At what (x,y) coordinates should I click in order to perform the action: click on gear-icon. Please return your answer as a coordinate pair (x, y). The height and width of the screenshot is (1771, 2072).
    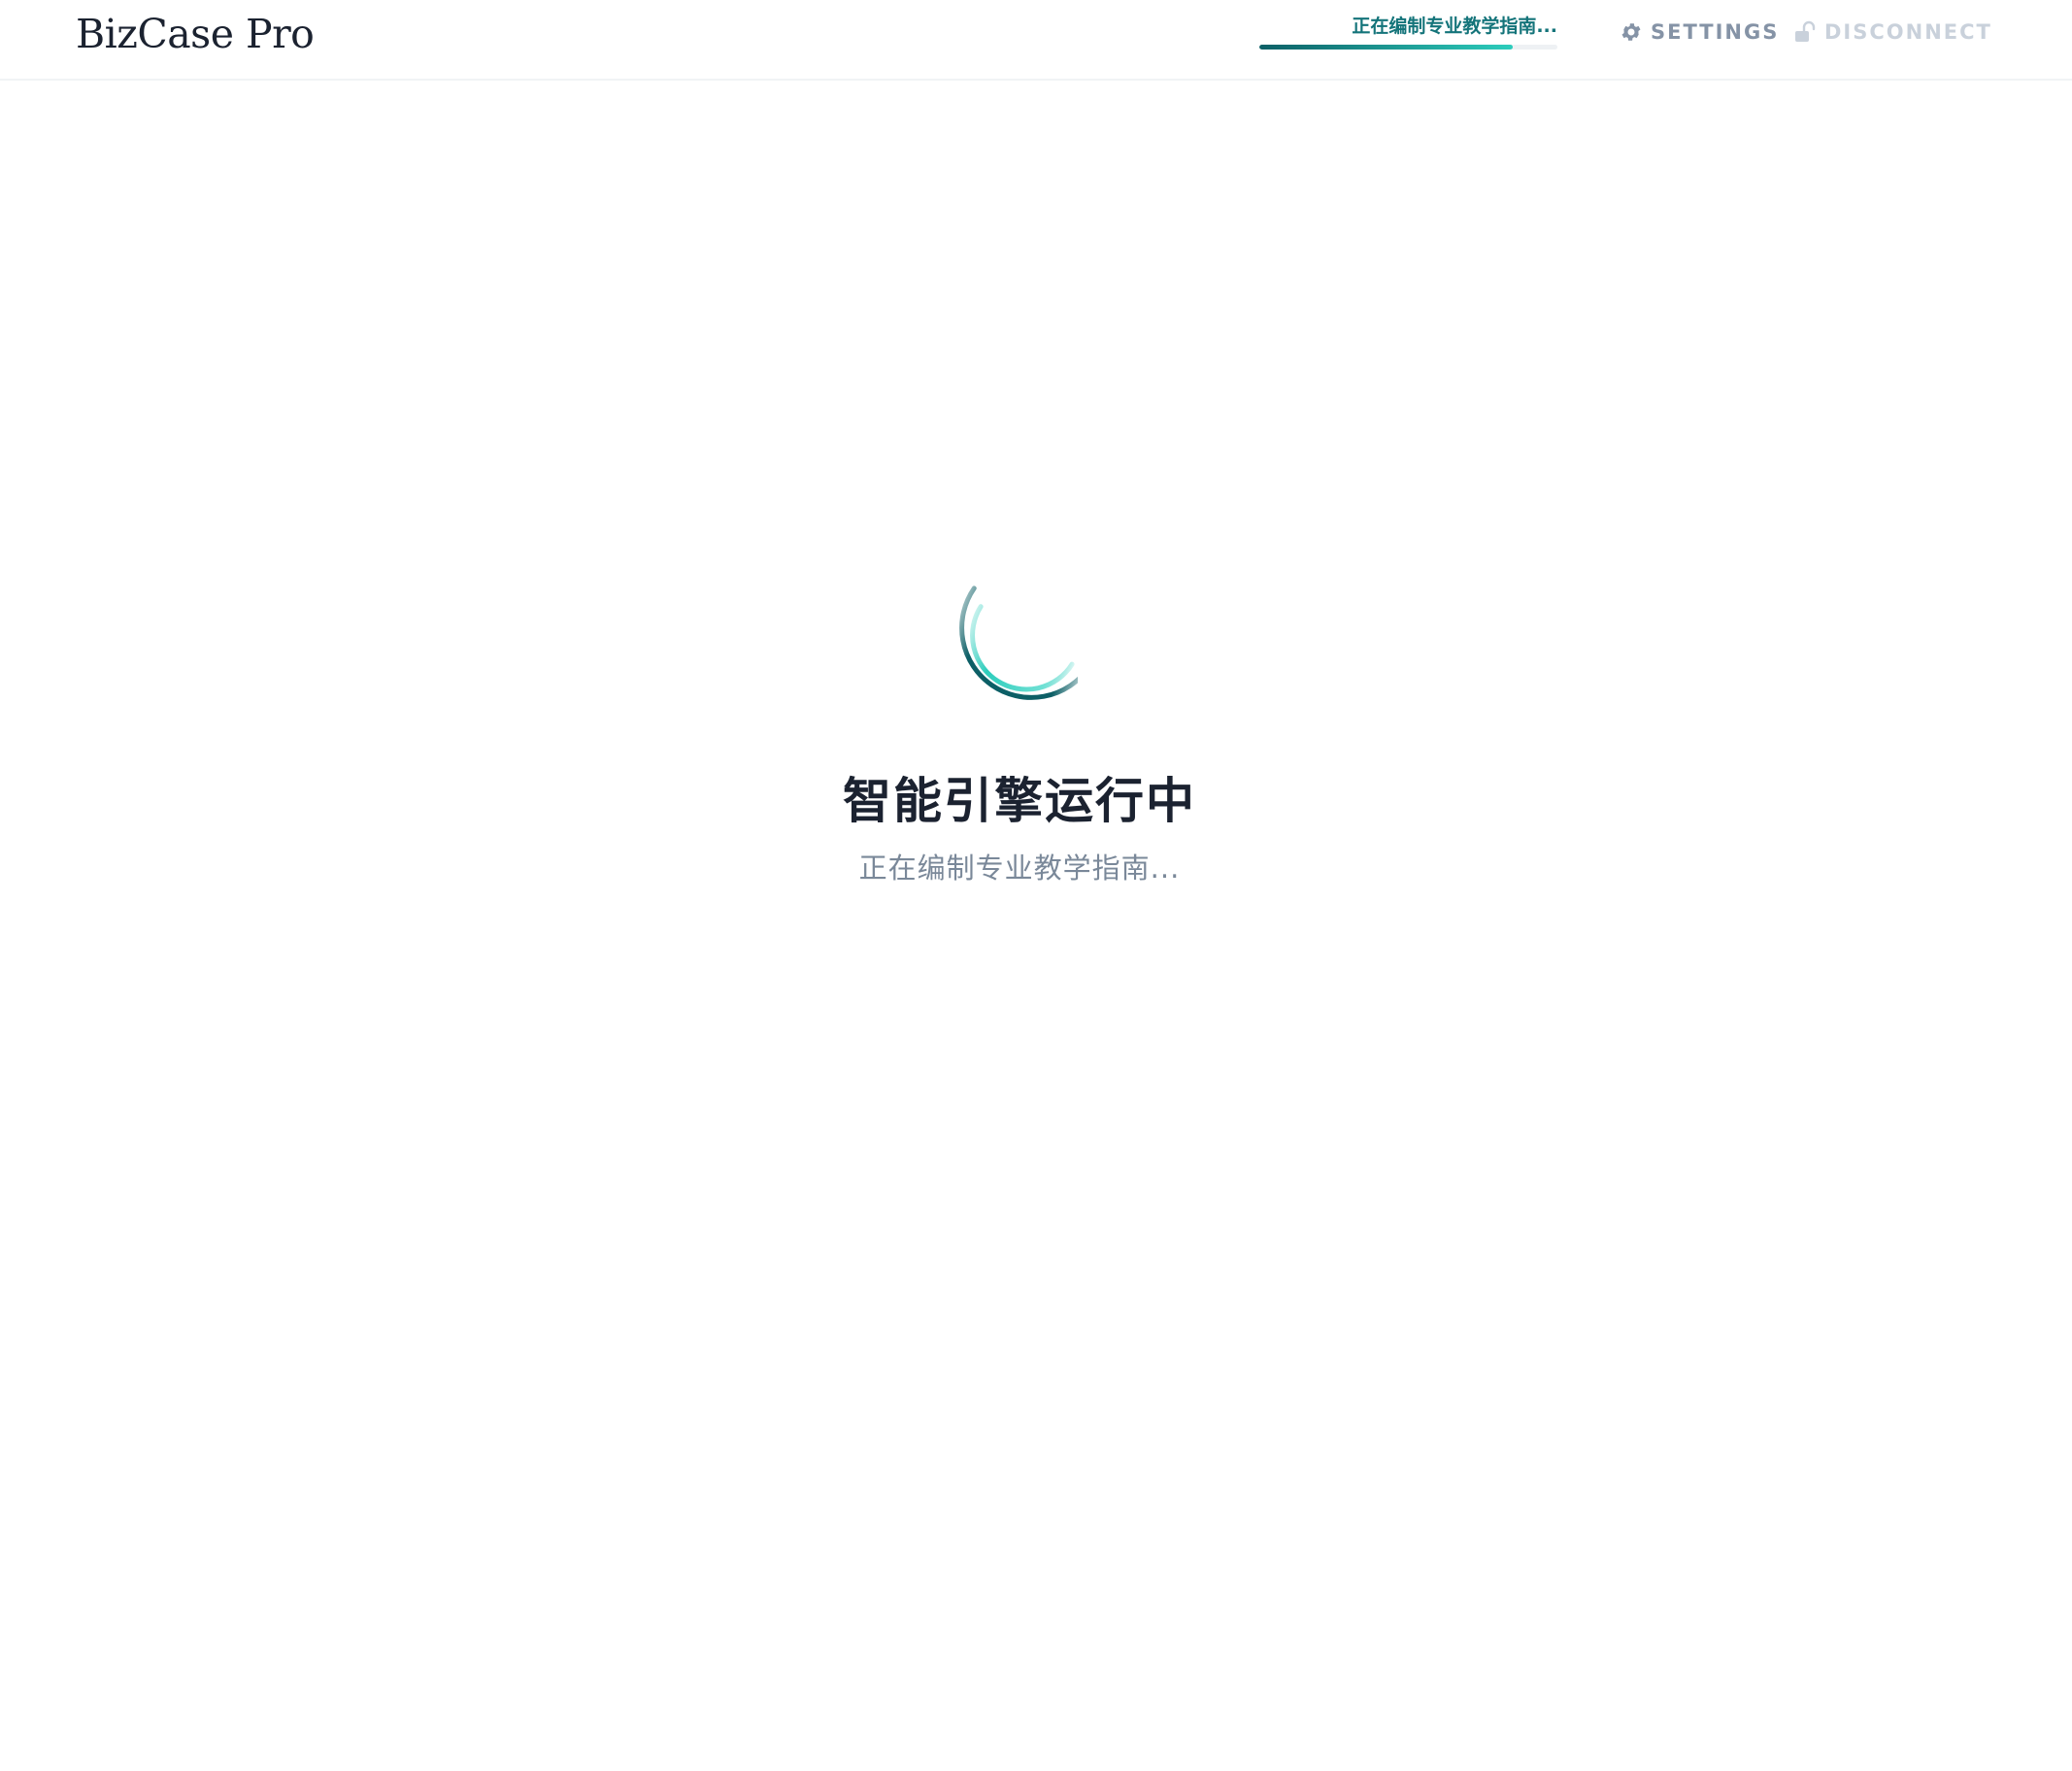
    Looking at the image, I should click on (1631, 32).